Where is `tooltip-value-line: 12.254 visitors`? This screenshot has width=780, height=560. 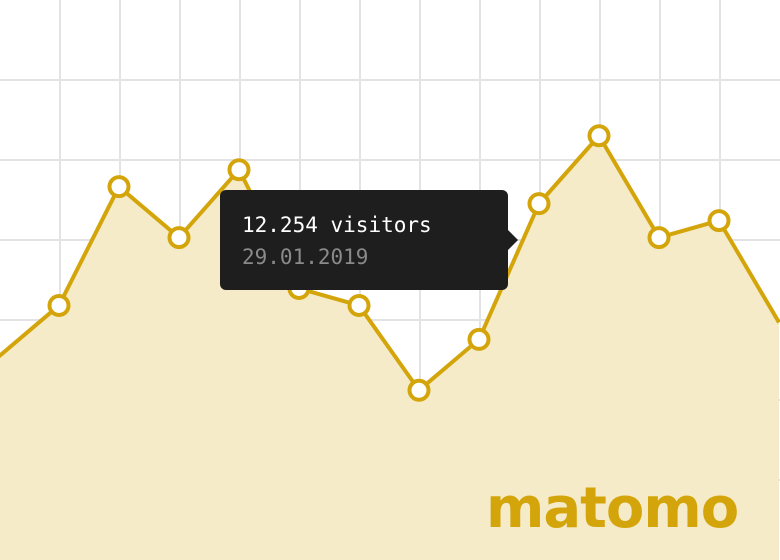
tooltip-value-line: 12.254 visitors is located at coordinates (364, 225).